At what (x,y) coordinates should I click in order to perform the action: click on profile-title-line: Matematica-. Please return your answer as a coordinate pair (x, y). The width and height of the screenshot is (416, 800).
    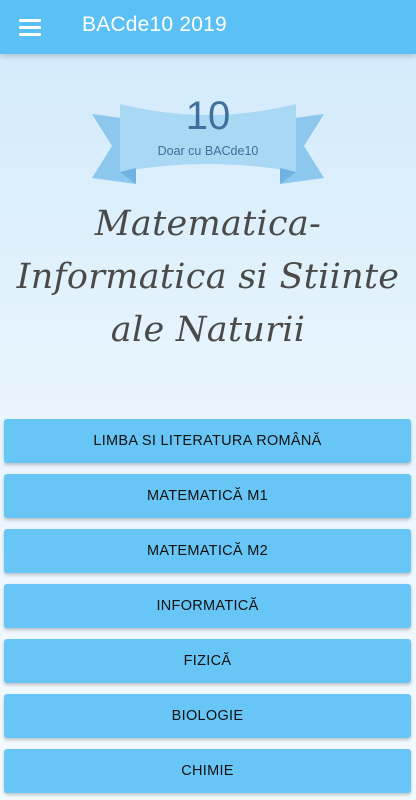
    Looking at the image, I should click on (208, 224).